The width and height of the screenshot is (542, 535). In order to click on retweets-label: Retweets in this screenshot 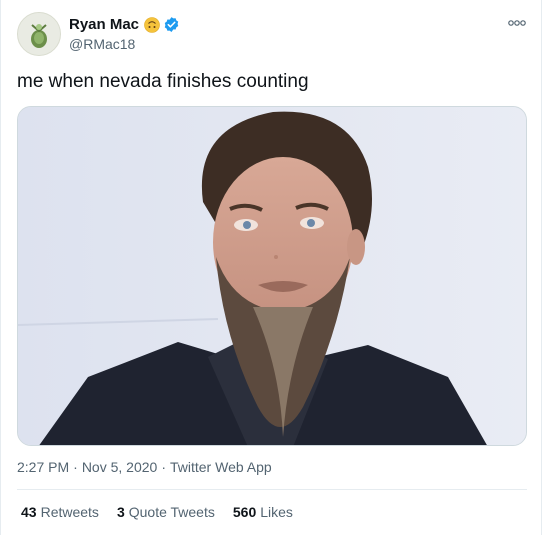, I will do `click(69, 512)`.